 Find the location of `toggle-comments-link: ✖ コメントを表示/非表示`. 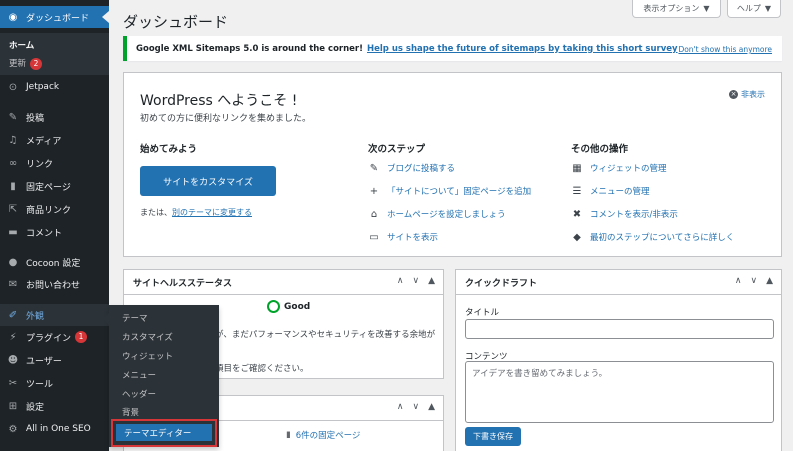

toggle-comments-link: ✖ コメントを表示/非表示 is located at coordinates (624, 214).